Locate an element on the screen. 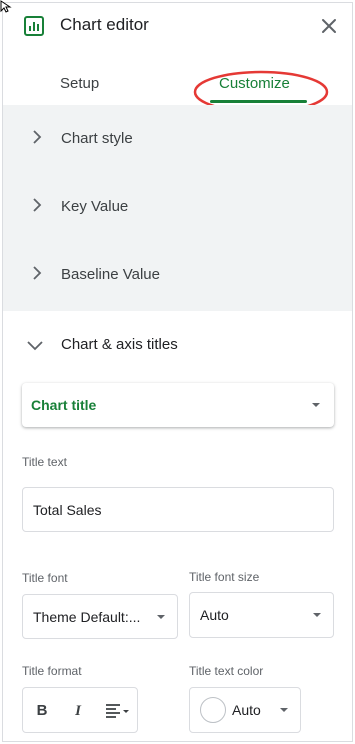 The image size is (355, 744). editor-header: Chart editor is located at coordinates (177, 28).